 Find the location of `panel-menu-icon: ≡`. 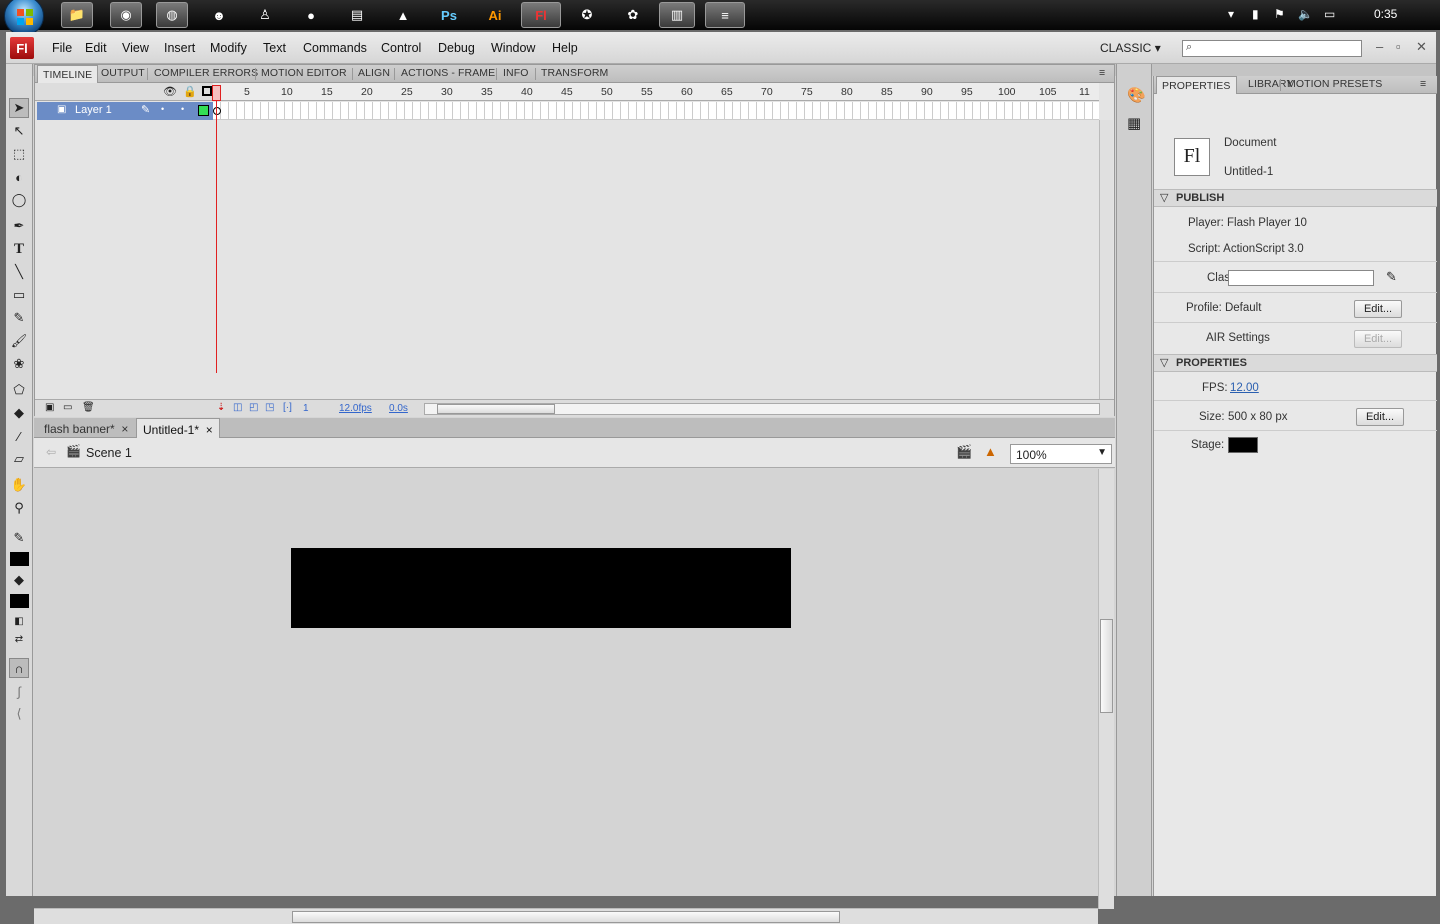

panel-menu-icon: ≡ is located at coordinates (1423, 84).